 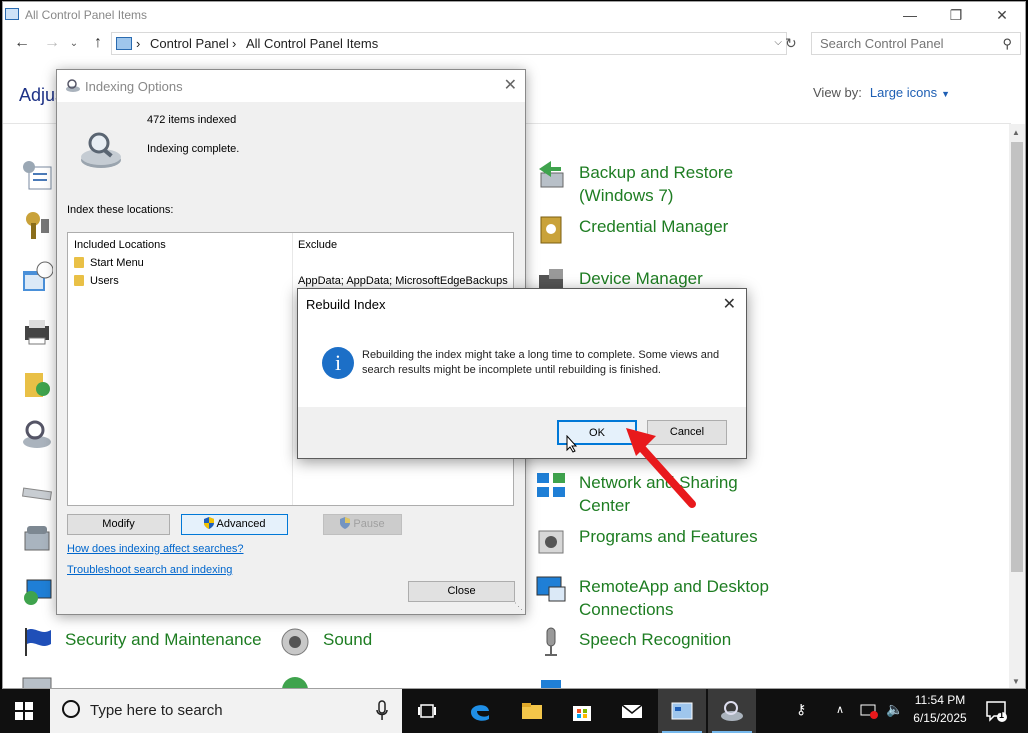 I want to click on indexing-options-taskbar-icon, so click(x=732, y=711).